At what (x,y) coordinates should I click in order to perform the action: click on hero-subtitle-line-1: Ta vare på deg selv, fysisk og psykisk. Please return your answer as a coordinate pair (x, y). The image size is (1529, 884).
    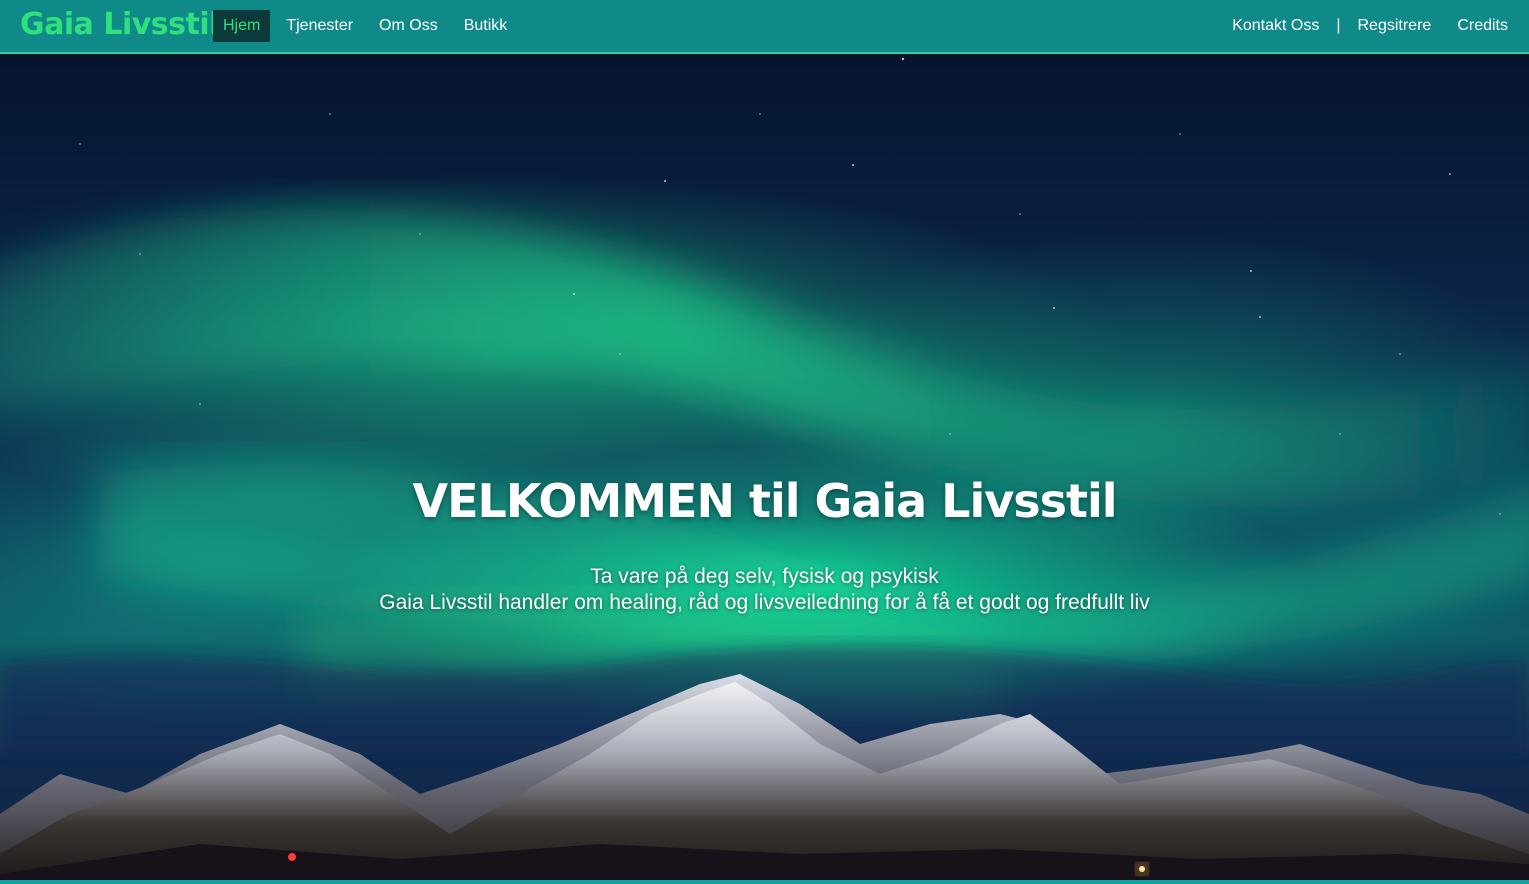
    Looking at the image, I should click on (764, 576).